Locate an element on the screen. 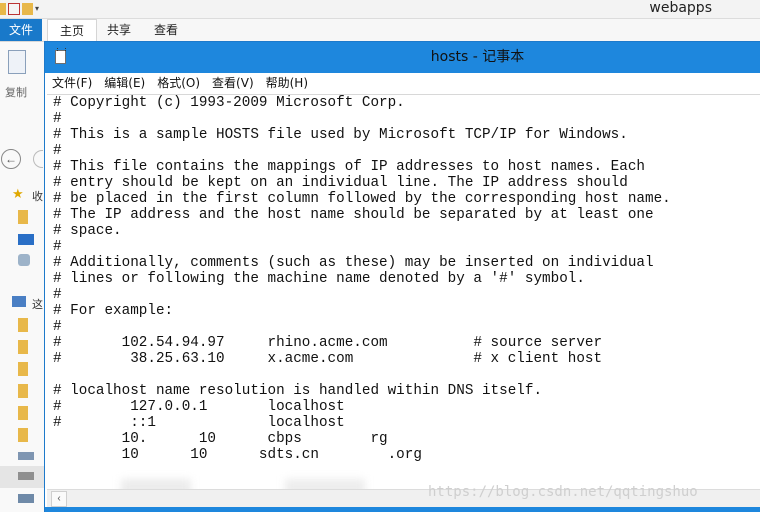 The height and width of the screenshot is (512, 760). menu-edit: 编辑(E) is located at coordinates (124, 83).